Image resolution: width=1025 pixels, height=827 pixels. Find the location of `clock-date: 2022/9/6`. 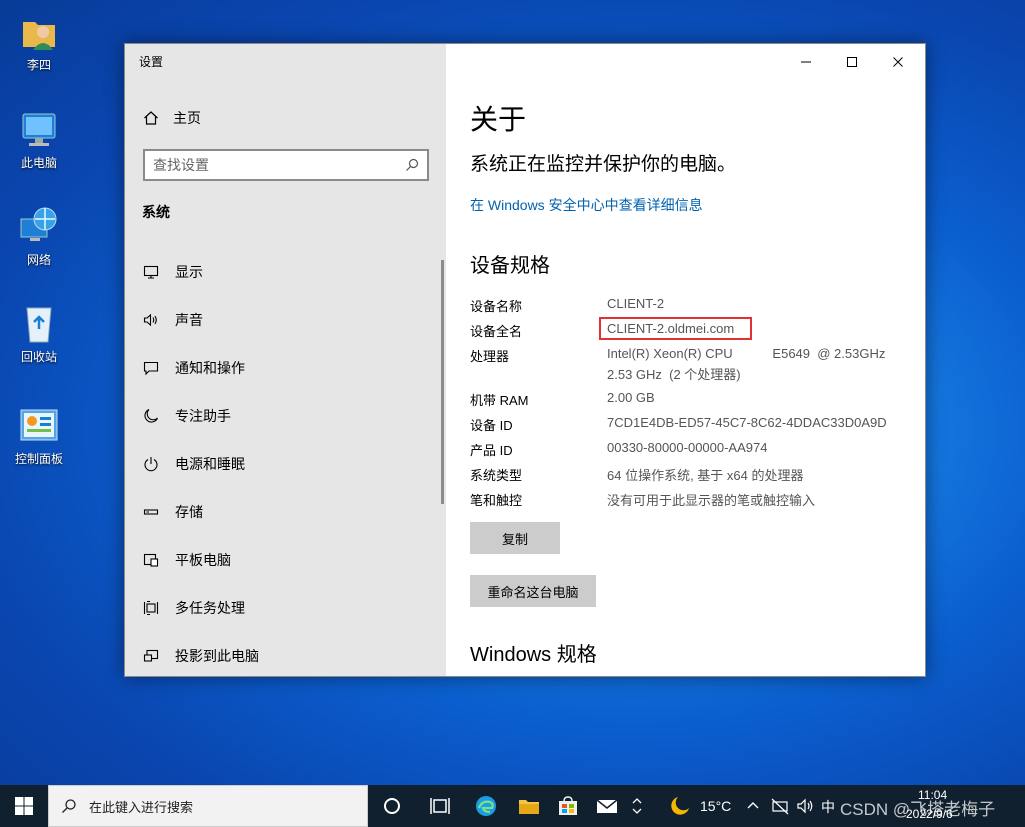

clock-date: 2022/9/6 is located at coordinates (929, 814).